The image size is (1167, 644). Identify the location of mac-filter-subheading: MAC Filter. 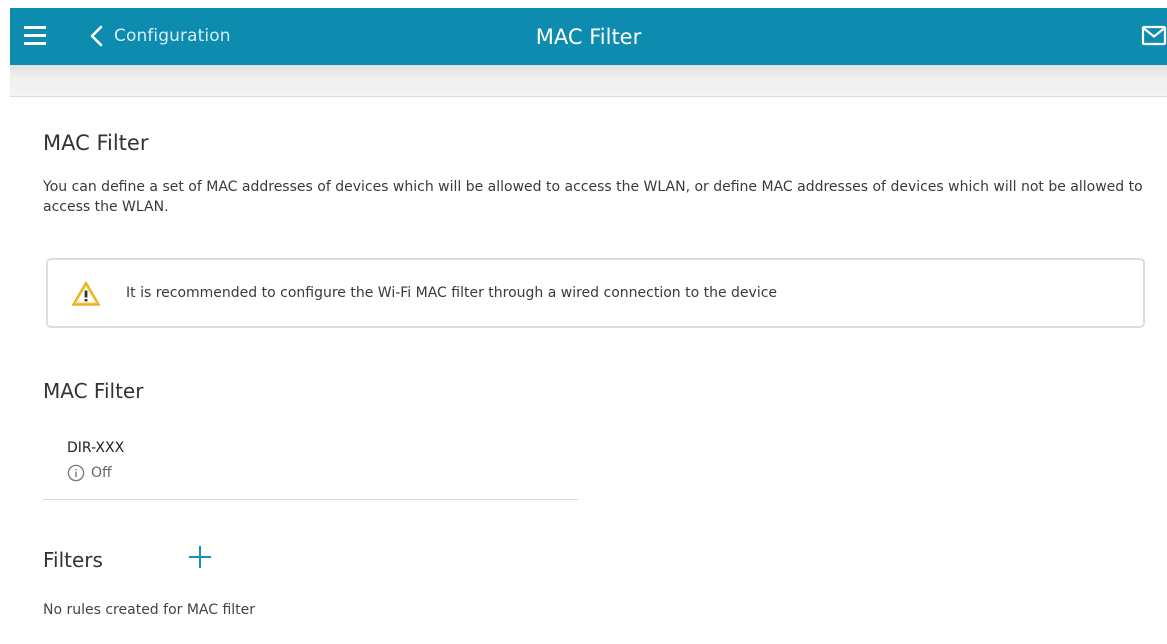
(93, 391).